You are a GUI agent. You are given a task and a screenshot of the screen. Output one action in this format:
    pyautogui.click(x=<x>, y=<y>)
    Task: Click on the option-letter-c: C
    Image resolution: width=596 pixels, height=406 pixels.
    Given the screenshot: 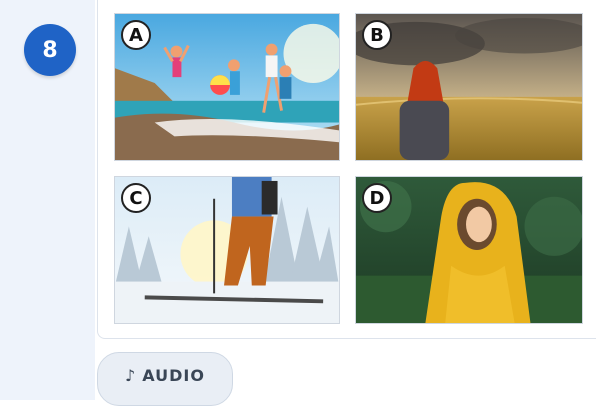 What is the action you would take?
    pyautogui.click(x=136, y=198)
    